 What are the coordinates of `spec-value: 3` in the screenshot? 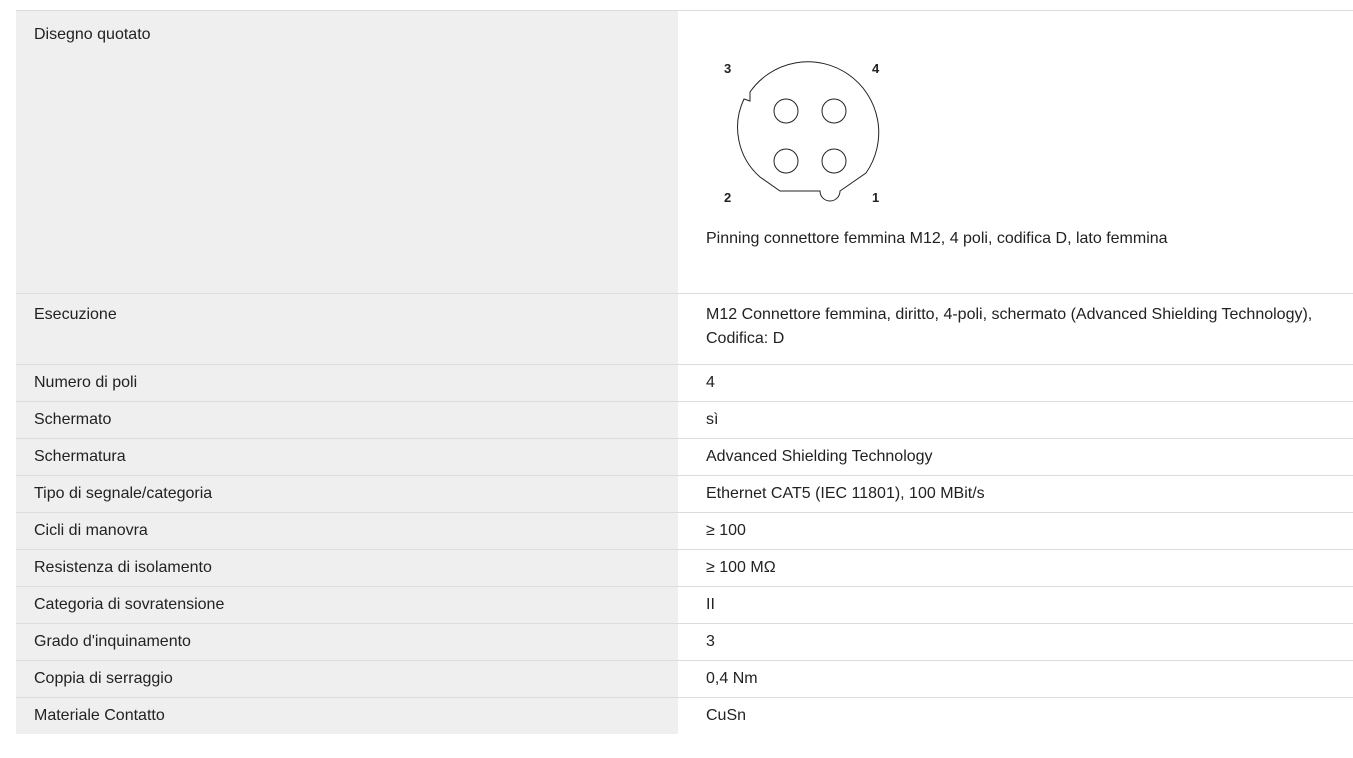 It's located at (710, 641).